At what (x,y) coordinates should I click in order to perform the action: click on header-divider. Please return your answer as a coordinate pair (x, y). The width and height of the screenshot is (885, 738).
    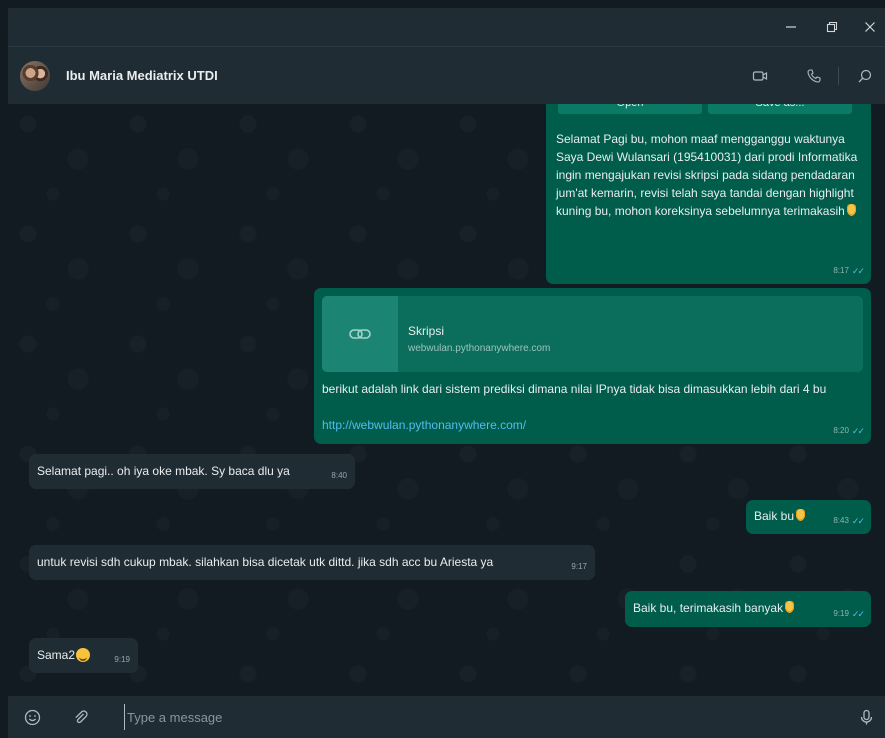
    Looking at the image, I should click on (838, 76).